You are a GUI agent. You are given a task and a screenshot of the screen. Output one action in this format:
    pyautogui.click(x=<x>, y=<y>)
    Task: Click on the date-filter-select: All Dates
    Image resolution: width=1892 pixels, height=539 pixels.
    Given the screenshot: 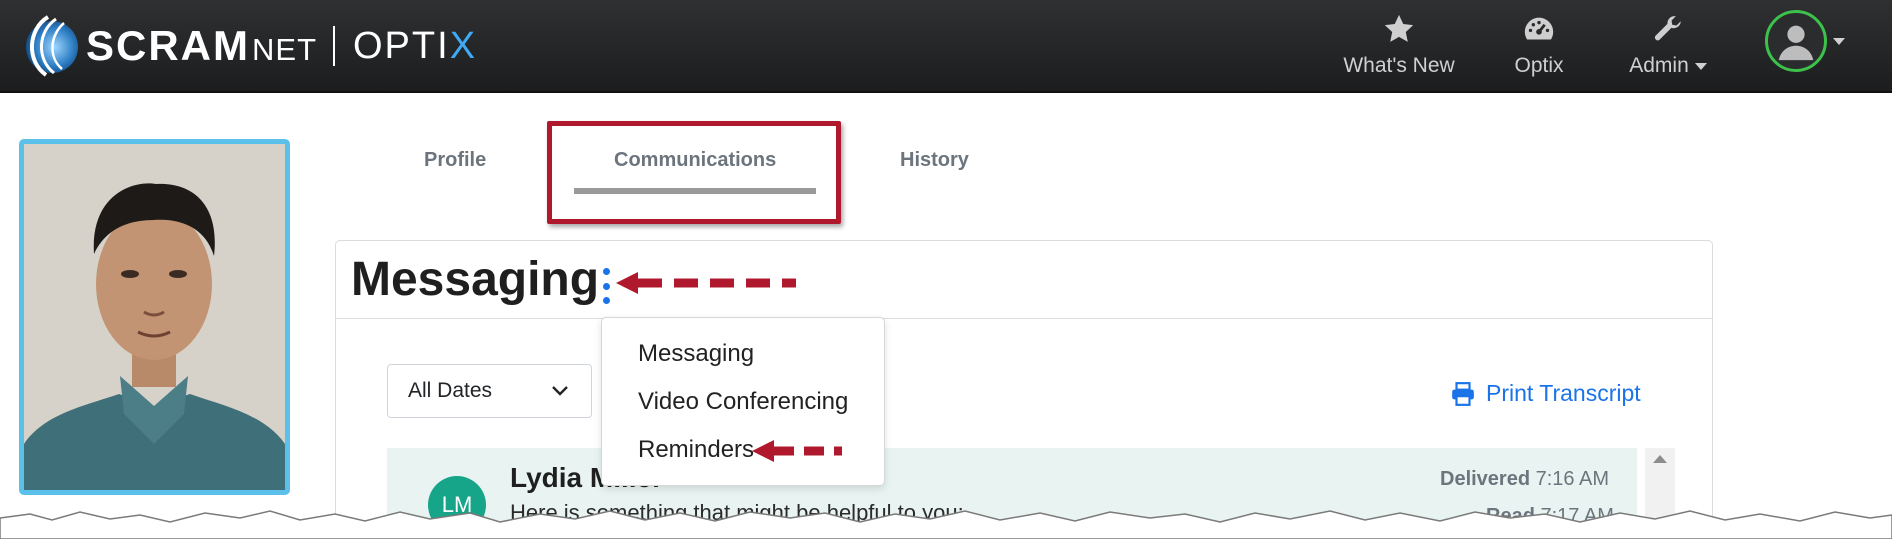 What is the action you would take?
    pyautogui.click(x=489, y=391)
    